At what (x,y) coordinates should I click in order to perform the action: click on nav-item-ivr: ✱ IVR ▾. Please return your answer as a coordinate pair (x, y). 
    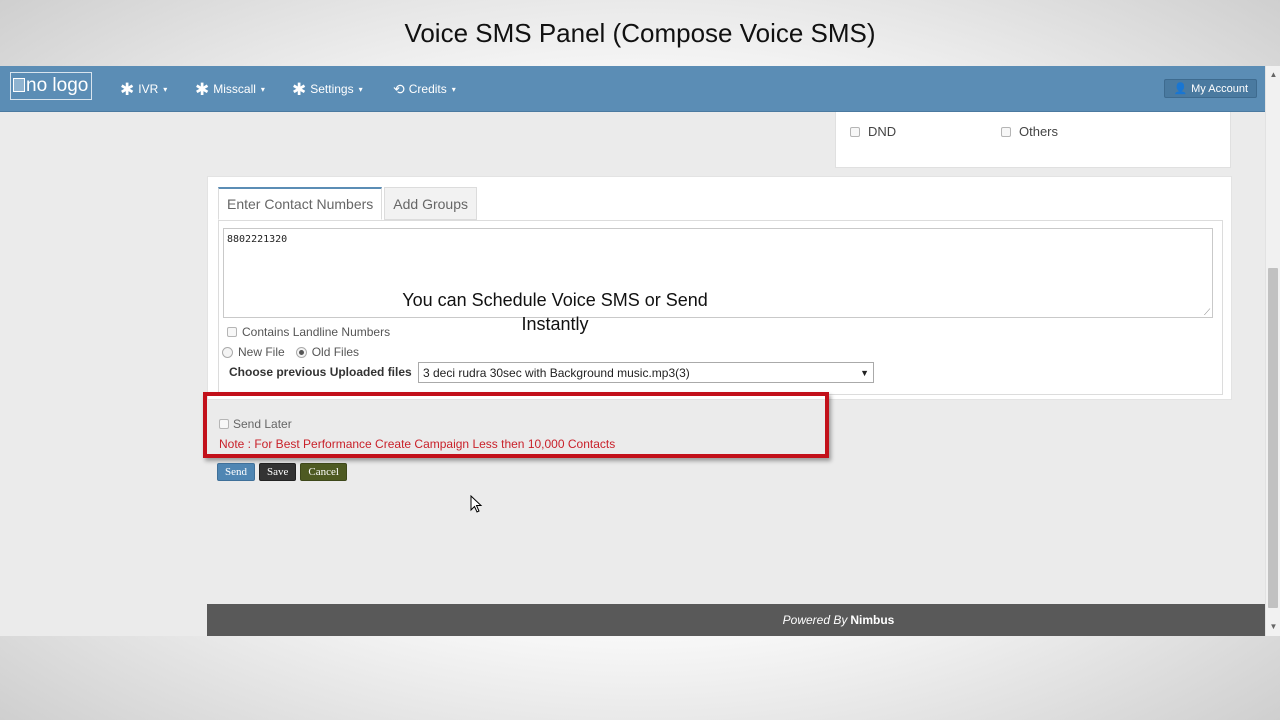
    Looking at the image, I should click on (143, 89).